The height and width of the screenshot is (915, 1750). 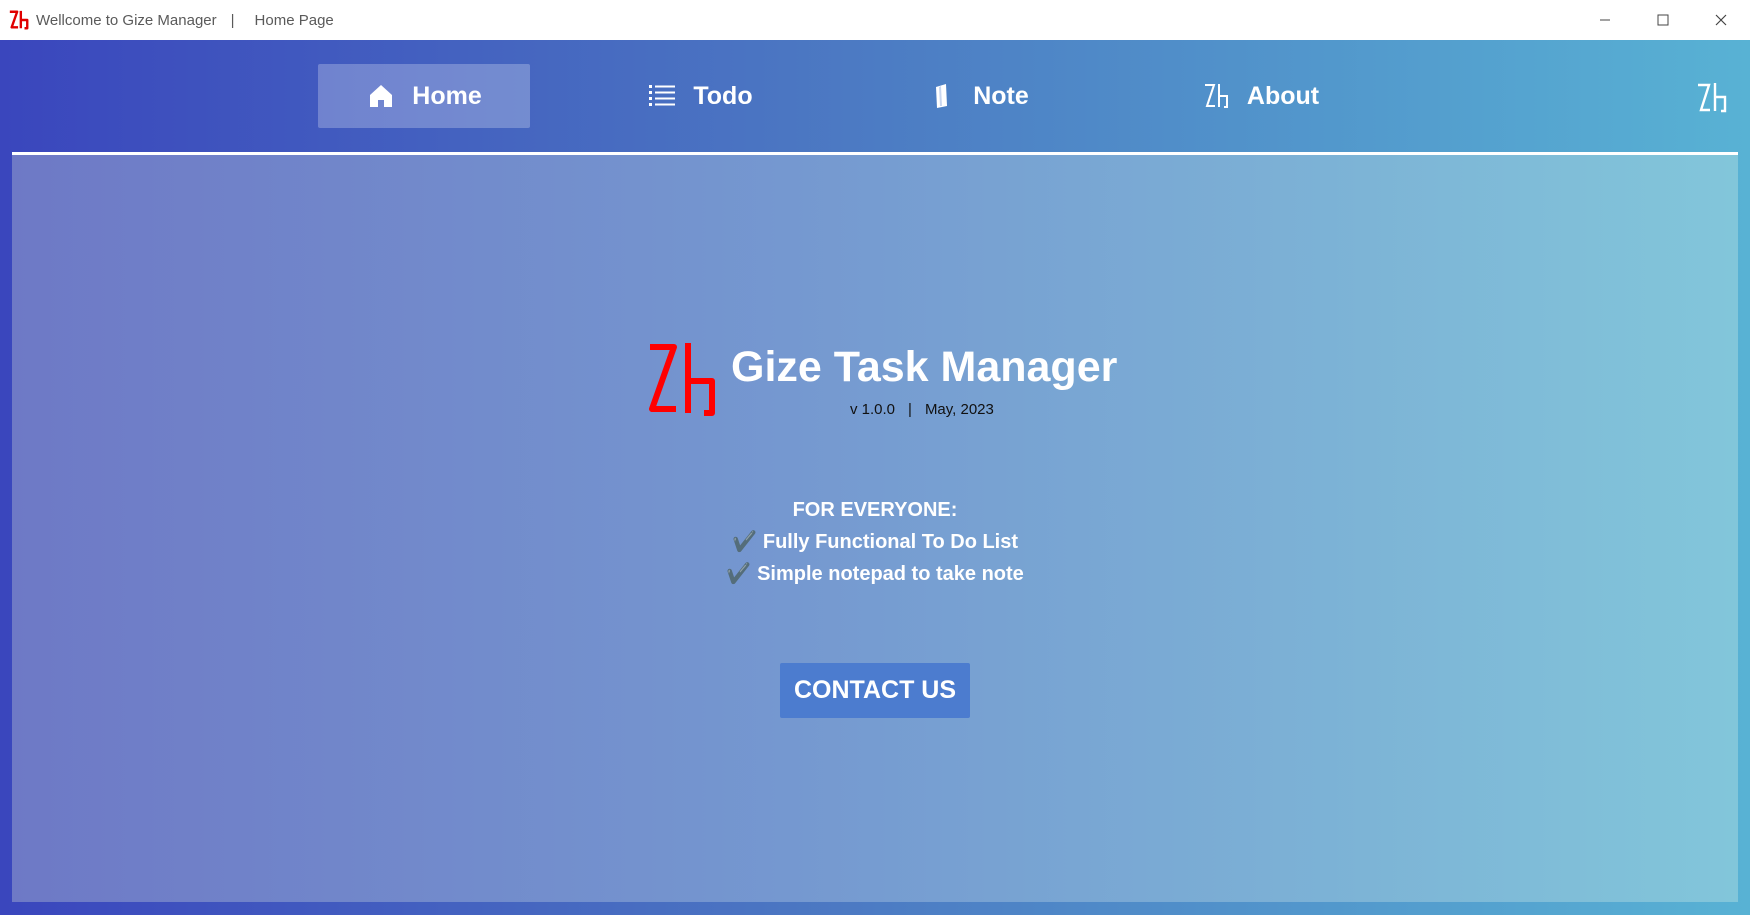 I want to click on maximize-icon, so click(x=1663, y=20).